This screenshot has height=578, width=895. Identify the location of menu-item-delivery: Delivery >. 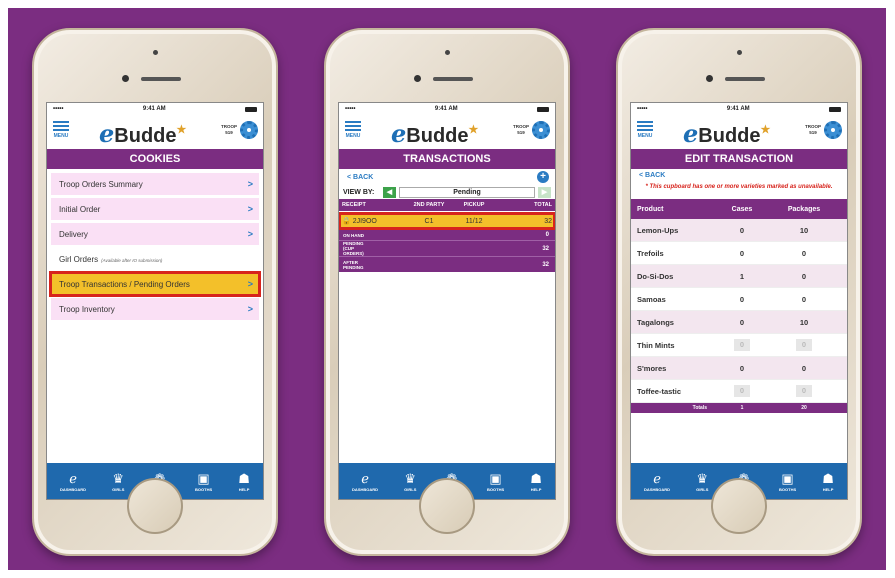
(155, 234).